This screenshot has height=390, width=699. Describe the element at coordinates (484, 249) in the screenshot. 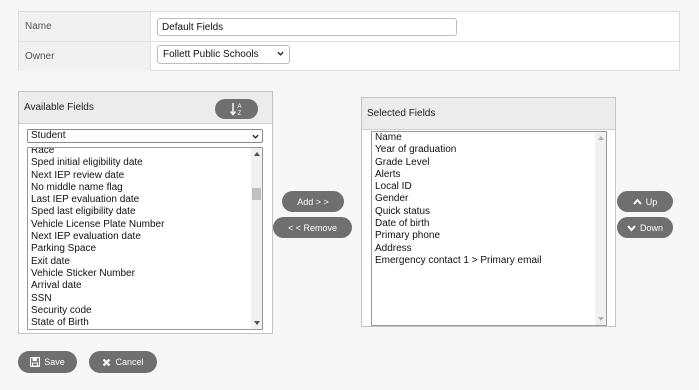

I see `list-item: Address` at that location.